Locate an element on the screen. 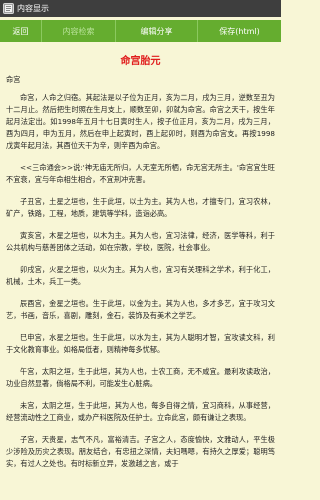 Image resolution: width=320 pixels, height=500 pixels. save-html-button: 保存(html) is located at coordinates (239, 31).